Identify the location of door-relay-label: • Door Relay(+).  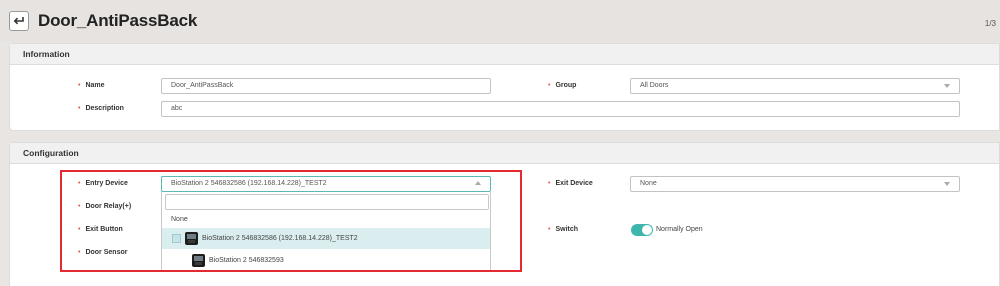
(105, 206).